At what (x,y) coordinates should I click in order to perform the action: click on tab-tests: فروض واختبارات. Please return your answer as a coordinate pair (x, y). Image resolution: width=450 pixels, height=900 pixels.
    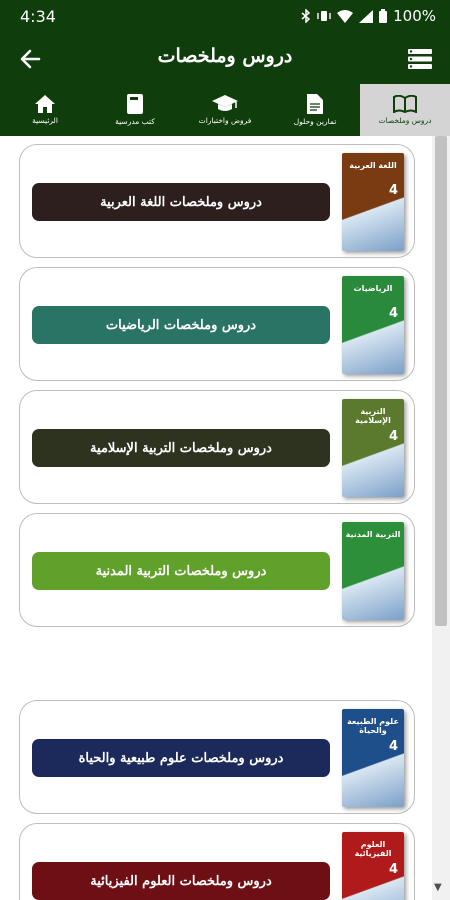
    Looking at the image, I should click on (225, 110).